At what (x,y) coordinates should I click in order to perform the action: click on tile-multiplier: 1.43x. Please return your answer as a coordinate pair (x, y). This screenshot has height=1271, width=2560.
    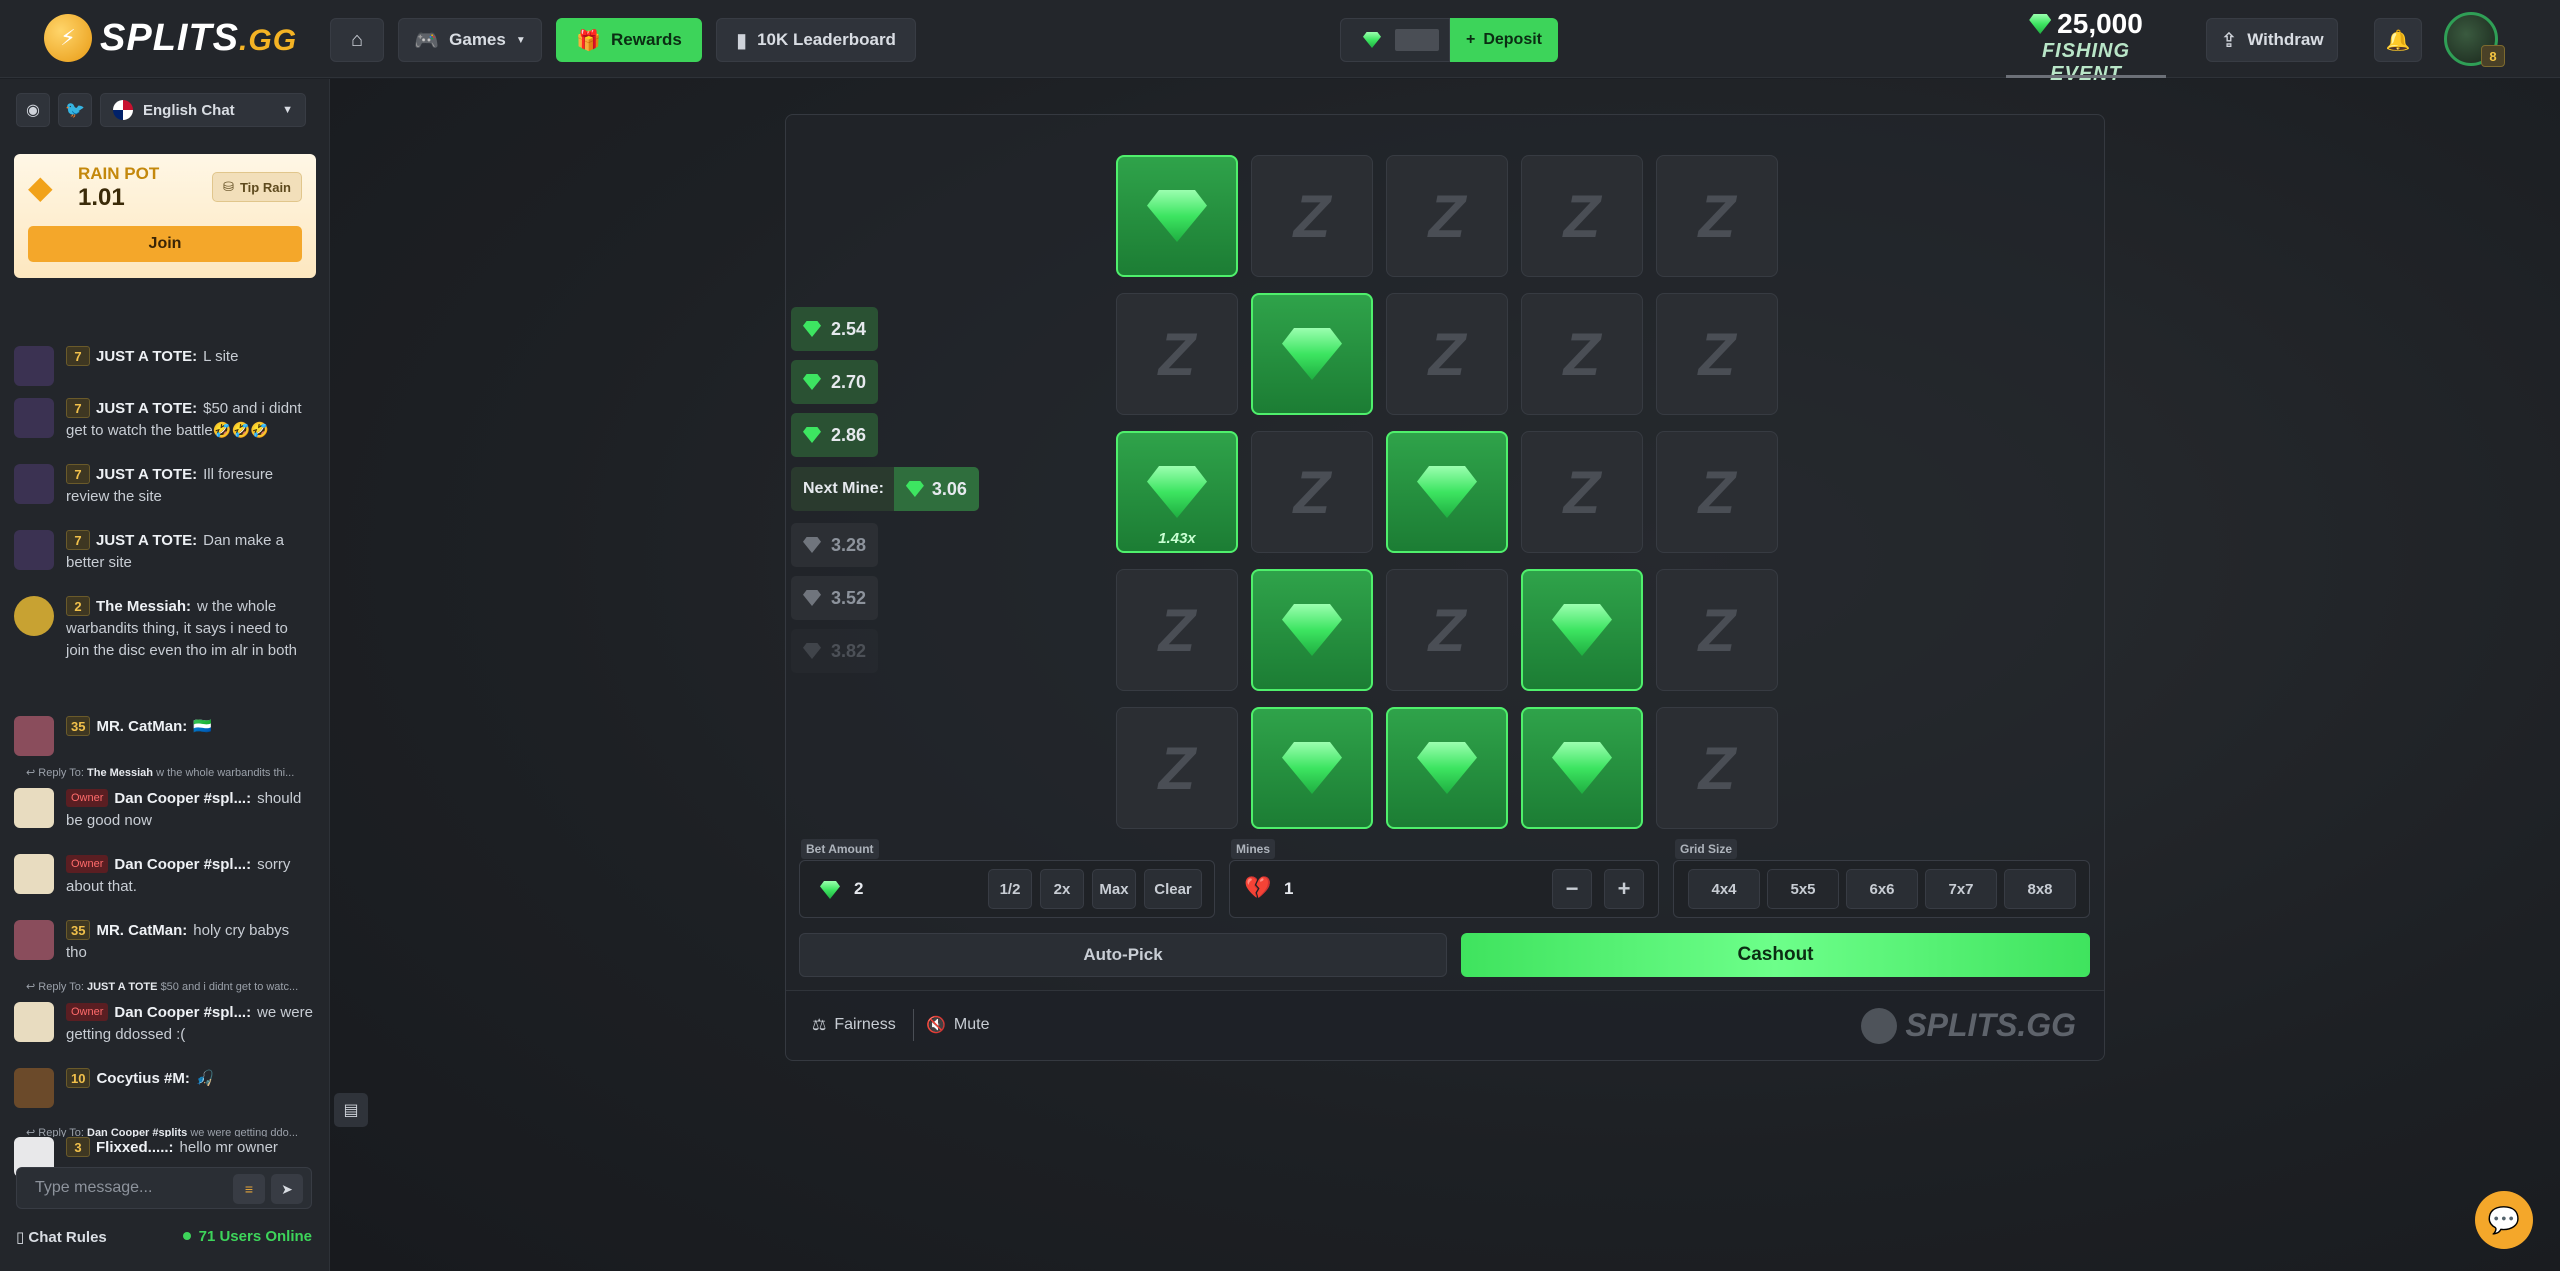
    Looking at the image, I should click on (1177, 538).